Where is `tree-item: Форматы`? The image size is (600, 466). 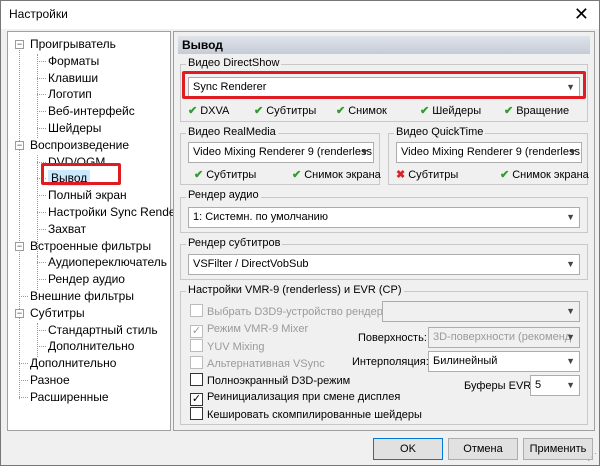
tree-item: Форматы is located at coordinates (73, 61).